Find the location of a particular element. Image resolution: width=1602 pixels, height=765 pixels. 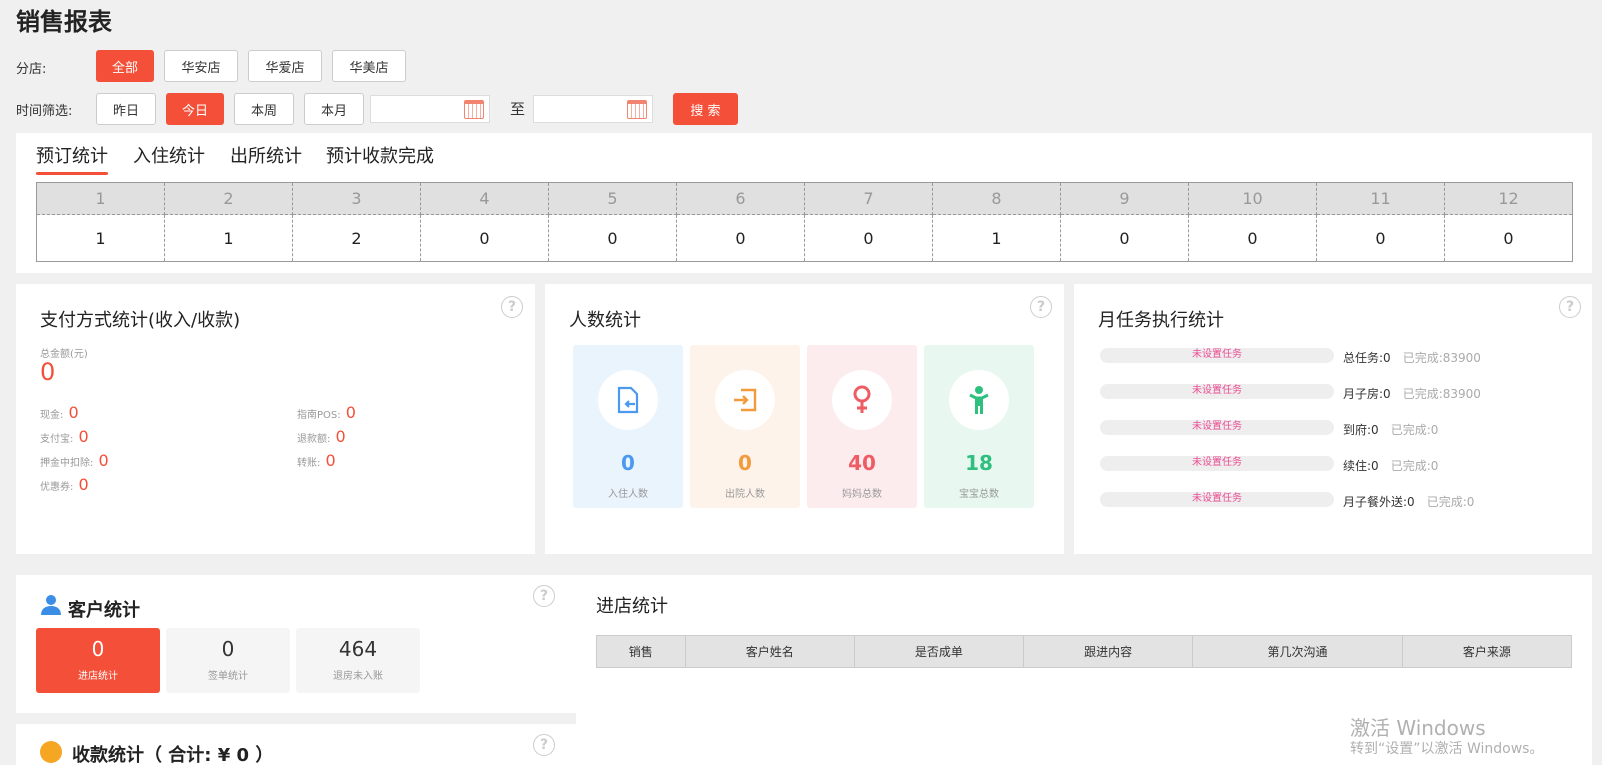

user-icon is located at coordinates (51, 607).